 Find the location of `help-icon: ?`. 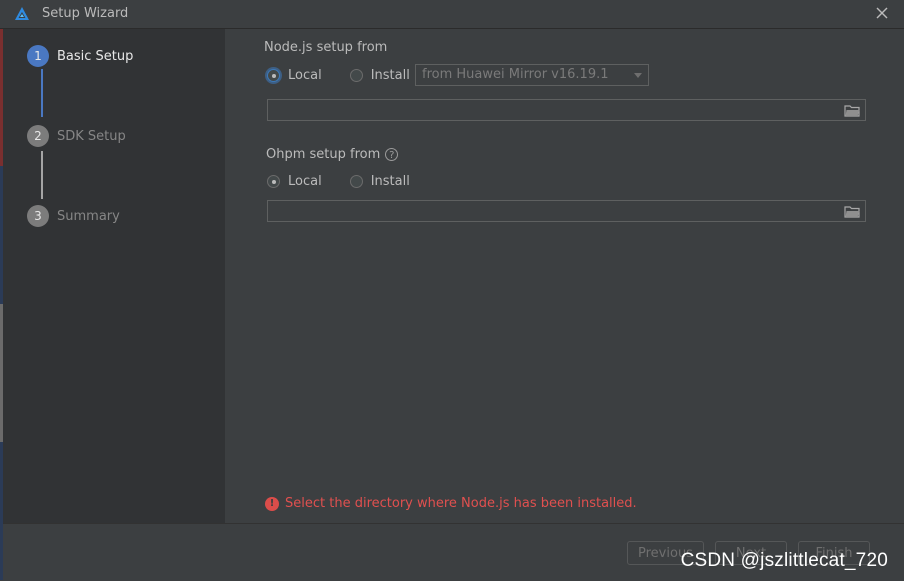

help-icon: ? is located at coordinates (392, 154).